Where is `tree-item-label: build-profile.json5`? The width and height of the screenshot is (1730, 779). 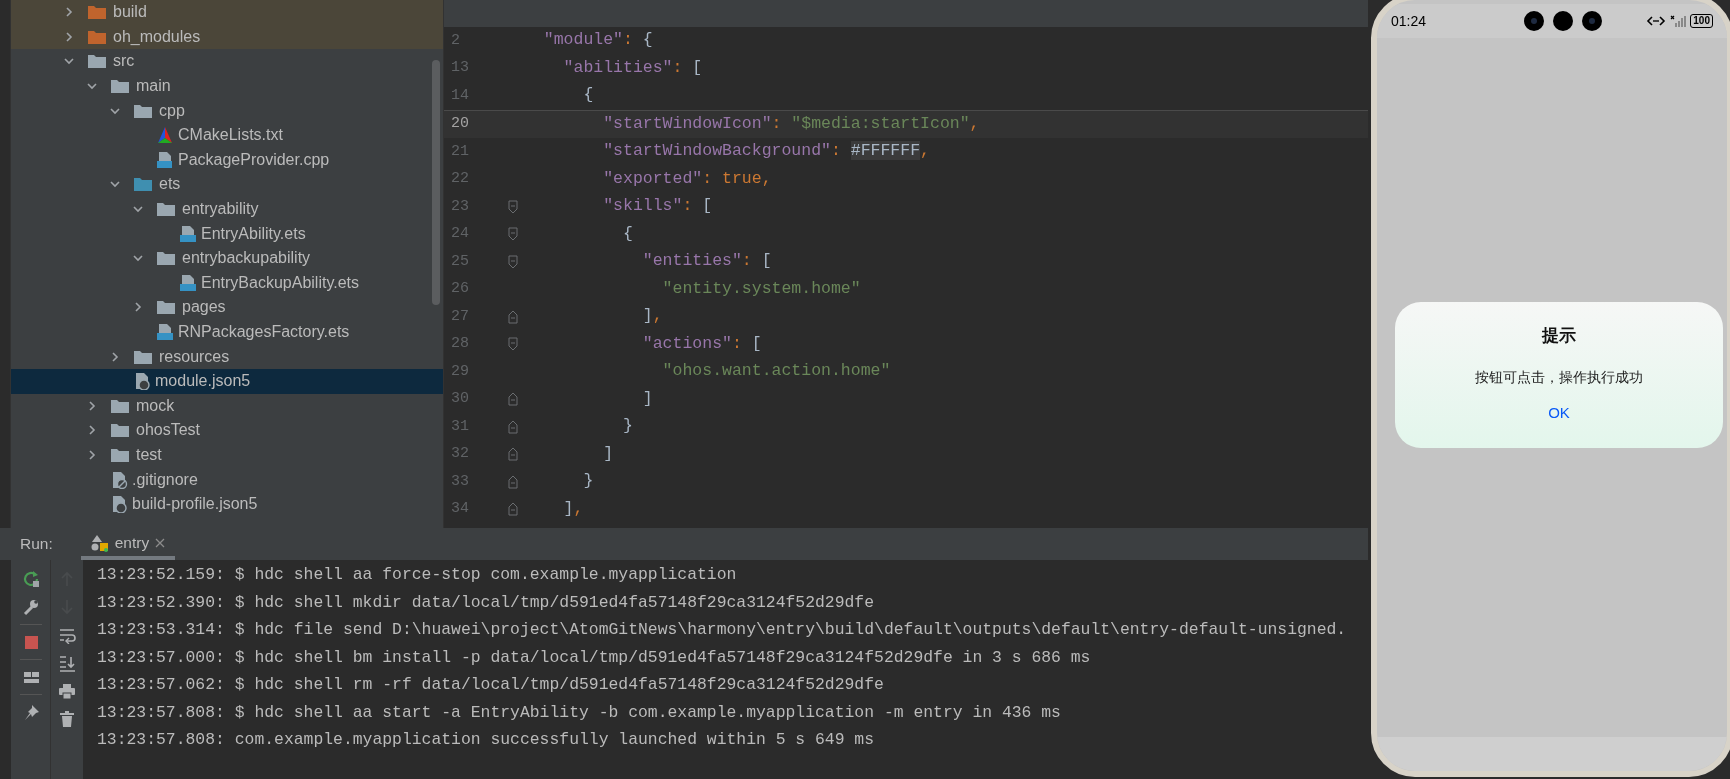 tree-item-label: build-profile.json5 is located at coordinates (195, 504).